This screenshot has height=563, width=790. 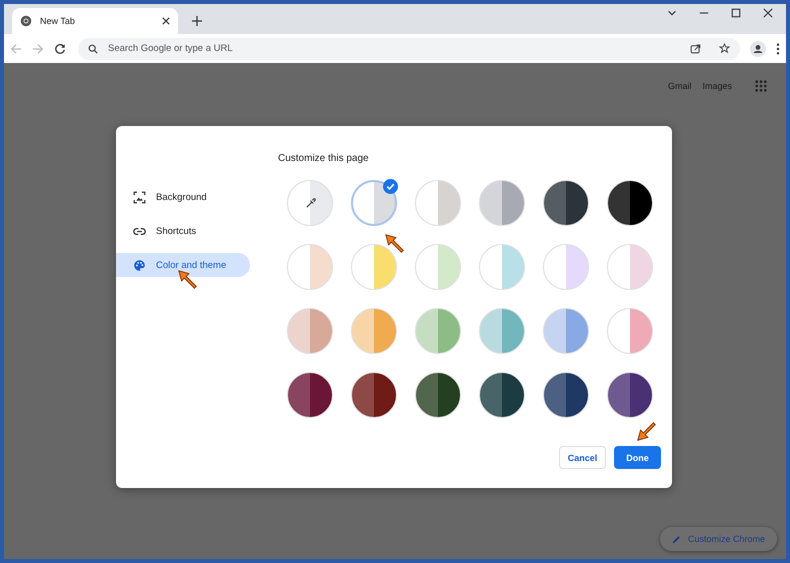 I want to click on search-icon, so click(x=93, y=49).